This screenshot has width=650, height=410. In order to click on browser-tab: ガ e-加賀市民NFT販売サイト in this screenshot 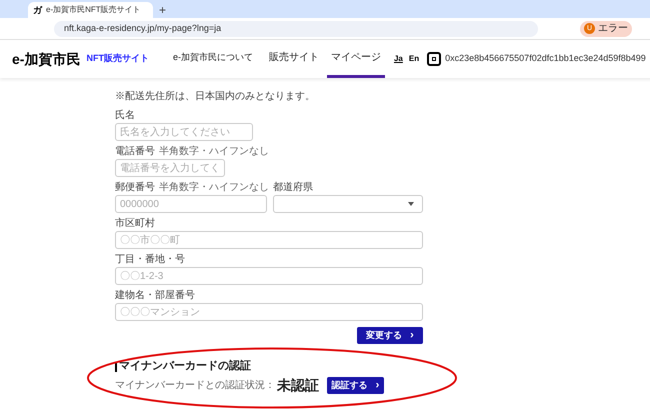, I will do `click(90, 10)`.